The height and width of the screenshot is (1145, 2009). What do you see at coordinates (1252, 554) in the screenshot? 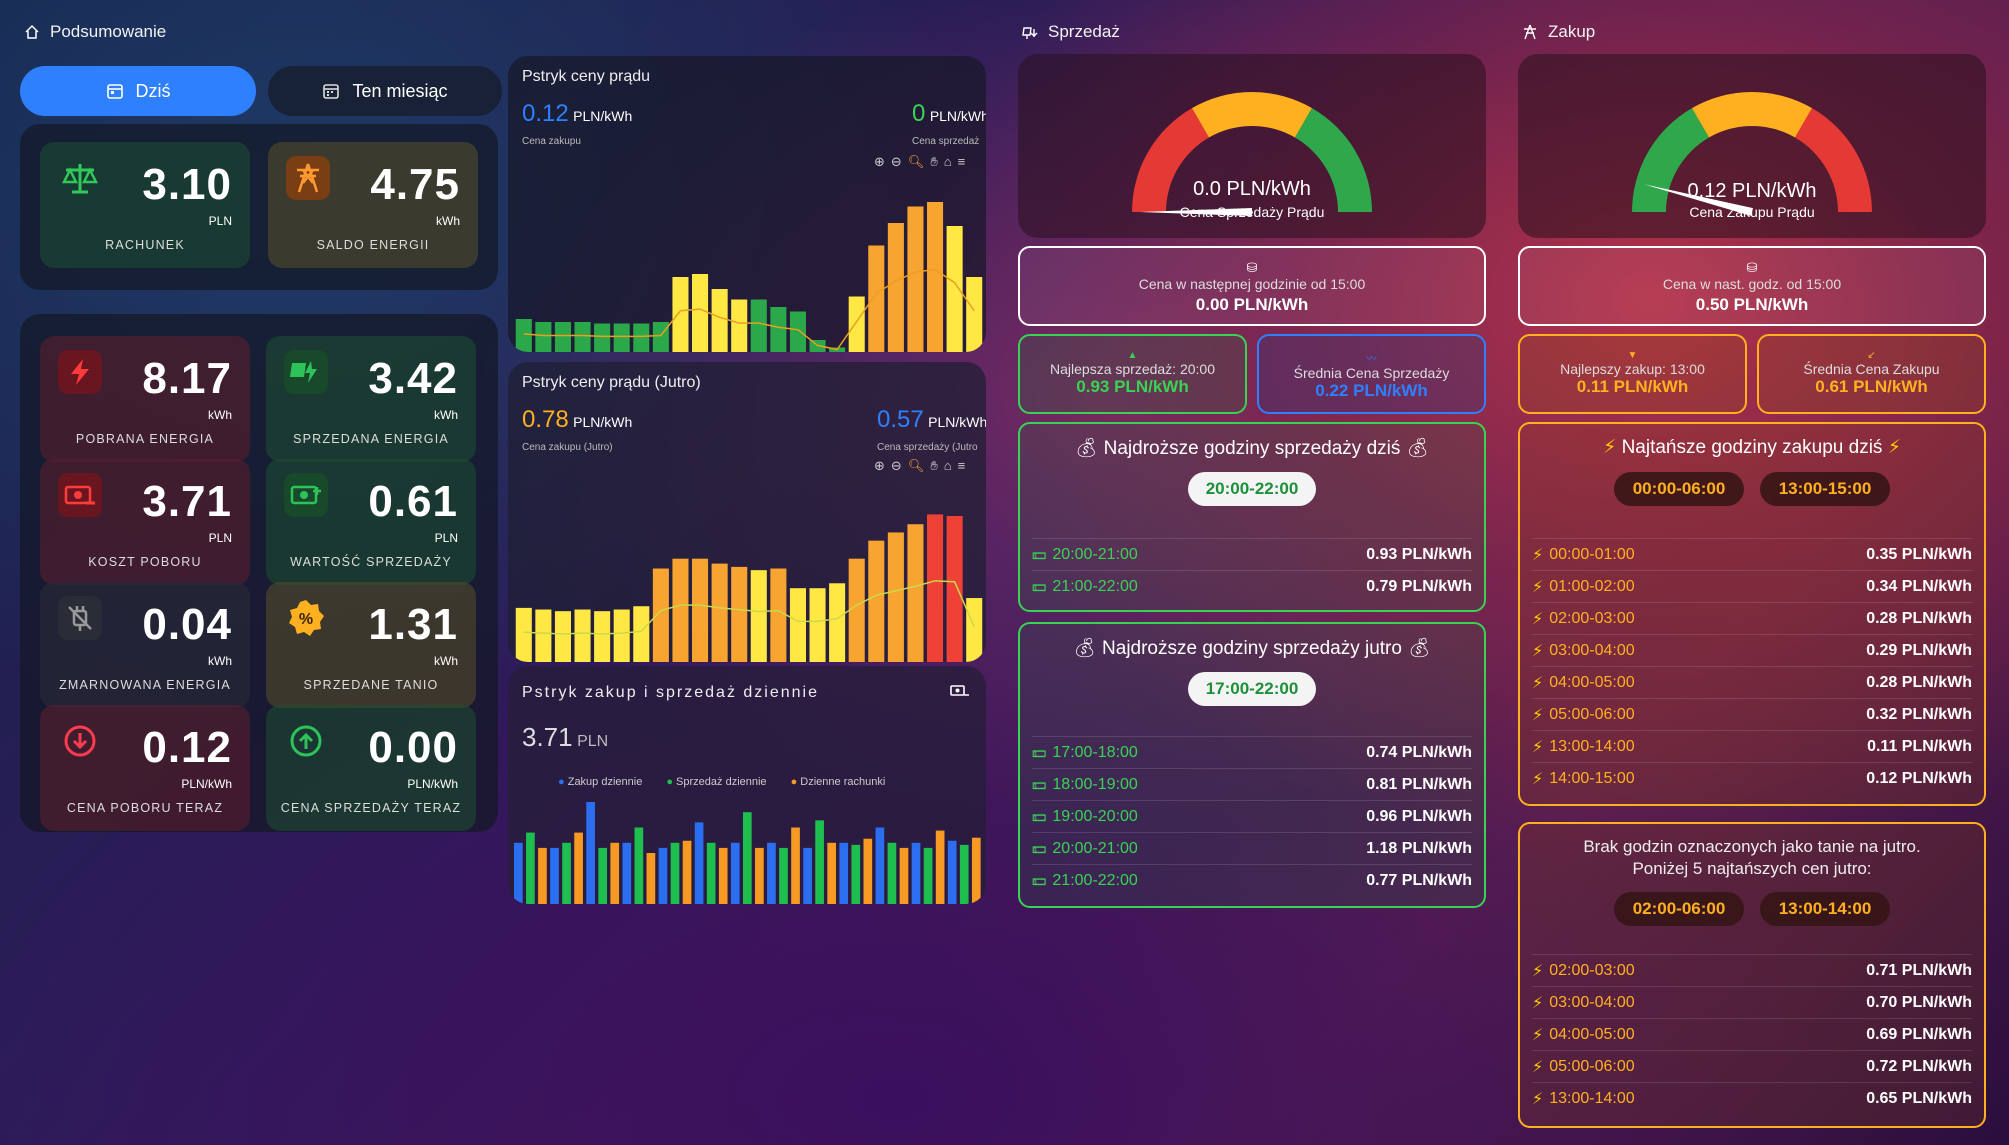
I see `list-item: 💵︎ 20:00-21:00 0.93 PLN/kWh` at bounding box center [1252, 554].